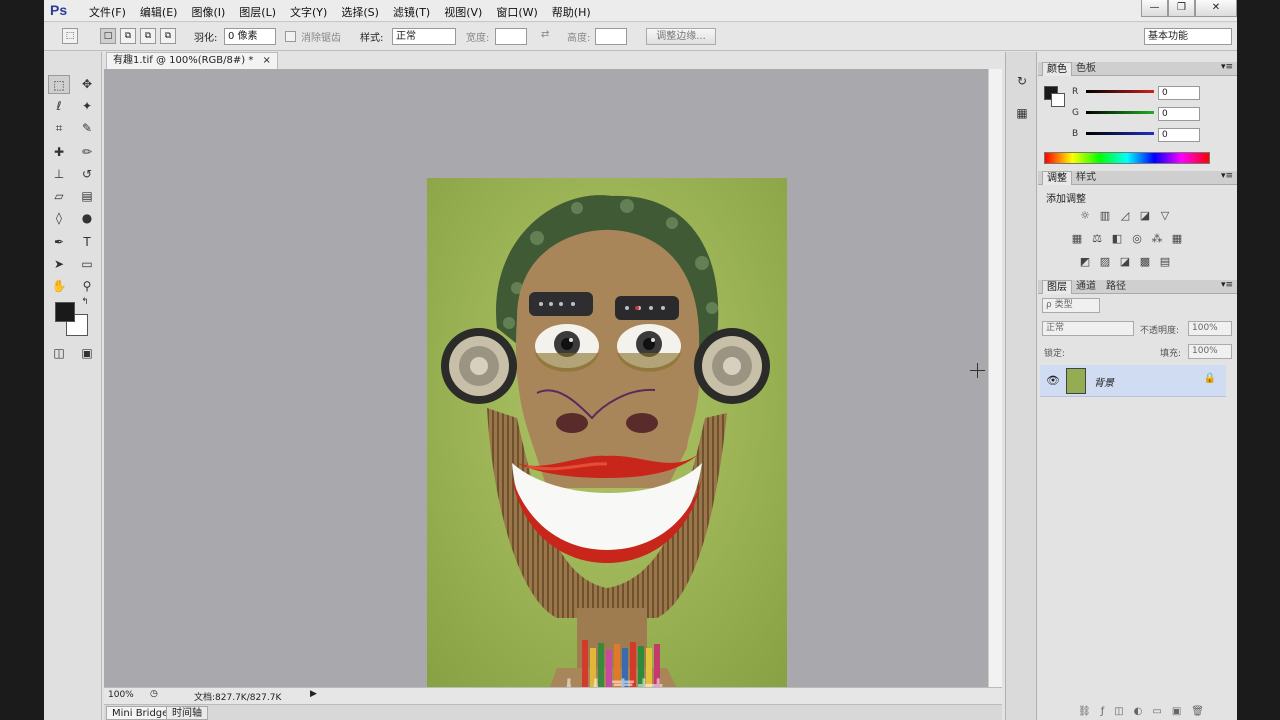 Image resolution: width=1280 pixels, height=720 pixels. Describe the element at coordinates (511, 36) in the screenshot. I see `width-input` at that location.